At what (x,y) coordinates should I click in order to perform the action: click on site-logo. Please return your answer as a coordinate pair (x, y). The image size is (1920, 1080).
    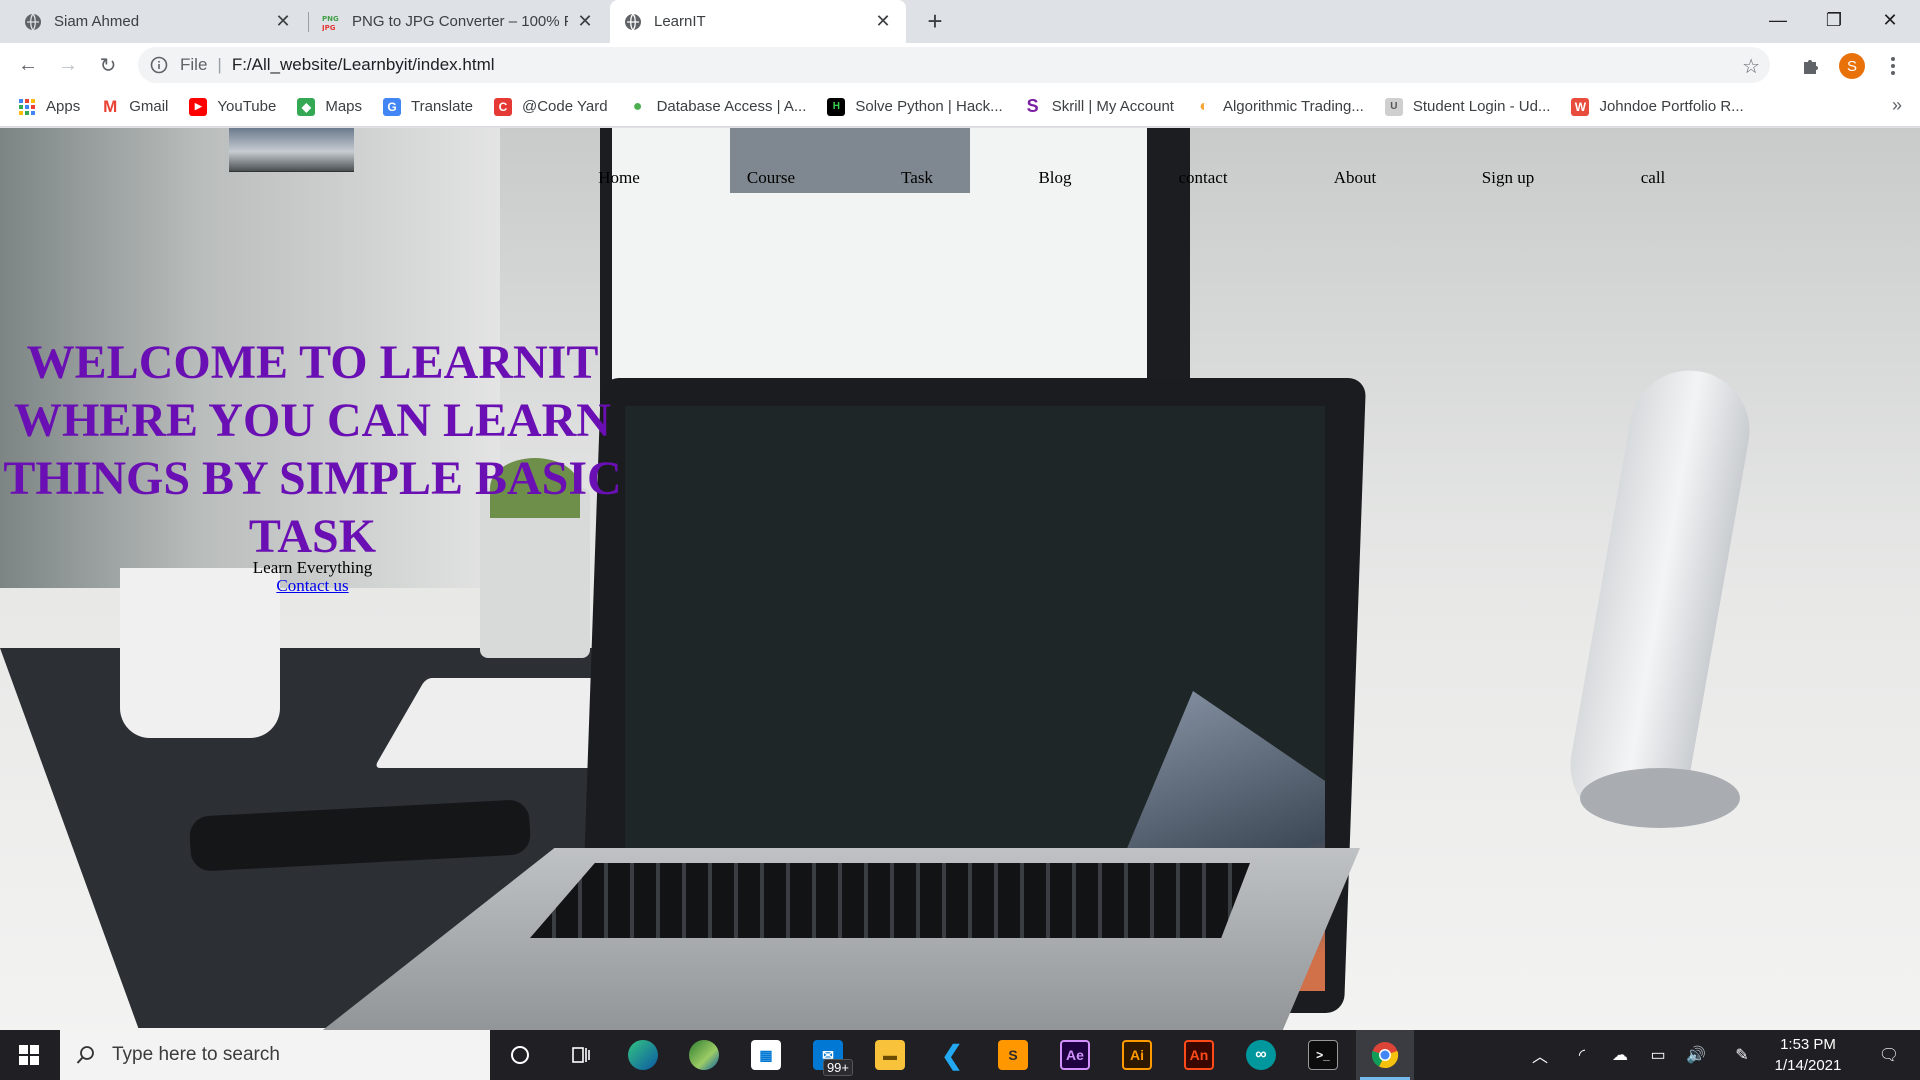
    Looking at the image, I should click on (291, 150).